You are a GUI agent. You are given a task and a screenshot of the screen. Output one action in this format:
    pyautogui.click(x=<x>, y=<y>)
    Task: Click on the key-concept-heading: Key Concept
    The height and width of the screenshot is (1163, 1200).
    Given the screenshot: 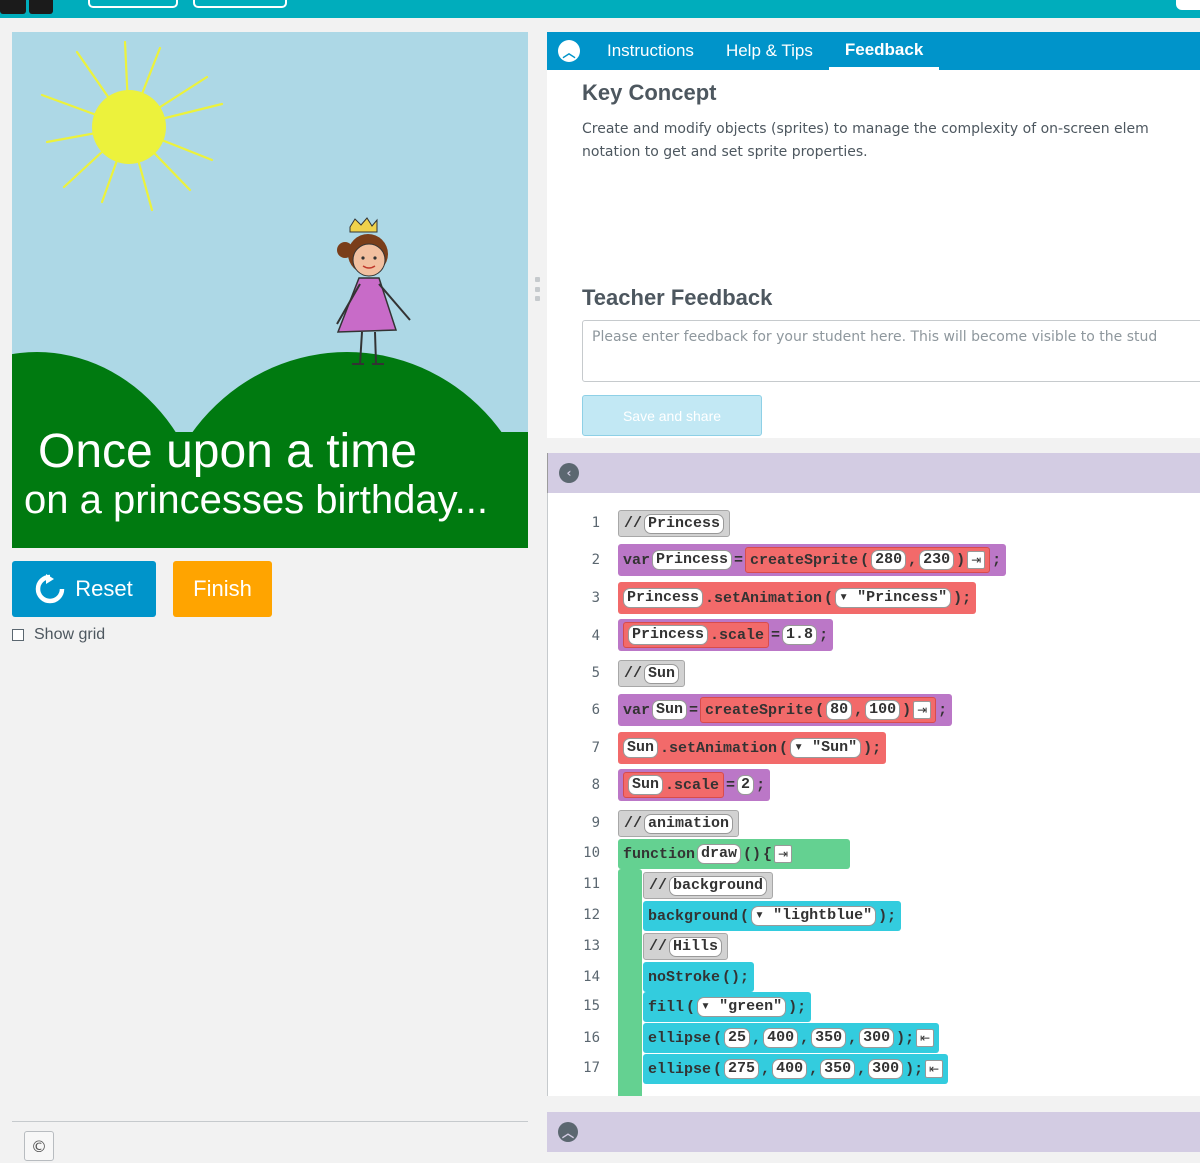 What is the action you would take?
    pyautogui.click(x=649, y=92)
    